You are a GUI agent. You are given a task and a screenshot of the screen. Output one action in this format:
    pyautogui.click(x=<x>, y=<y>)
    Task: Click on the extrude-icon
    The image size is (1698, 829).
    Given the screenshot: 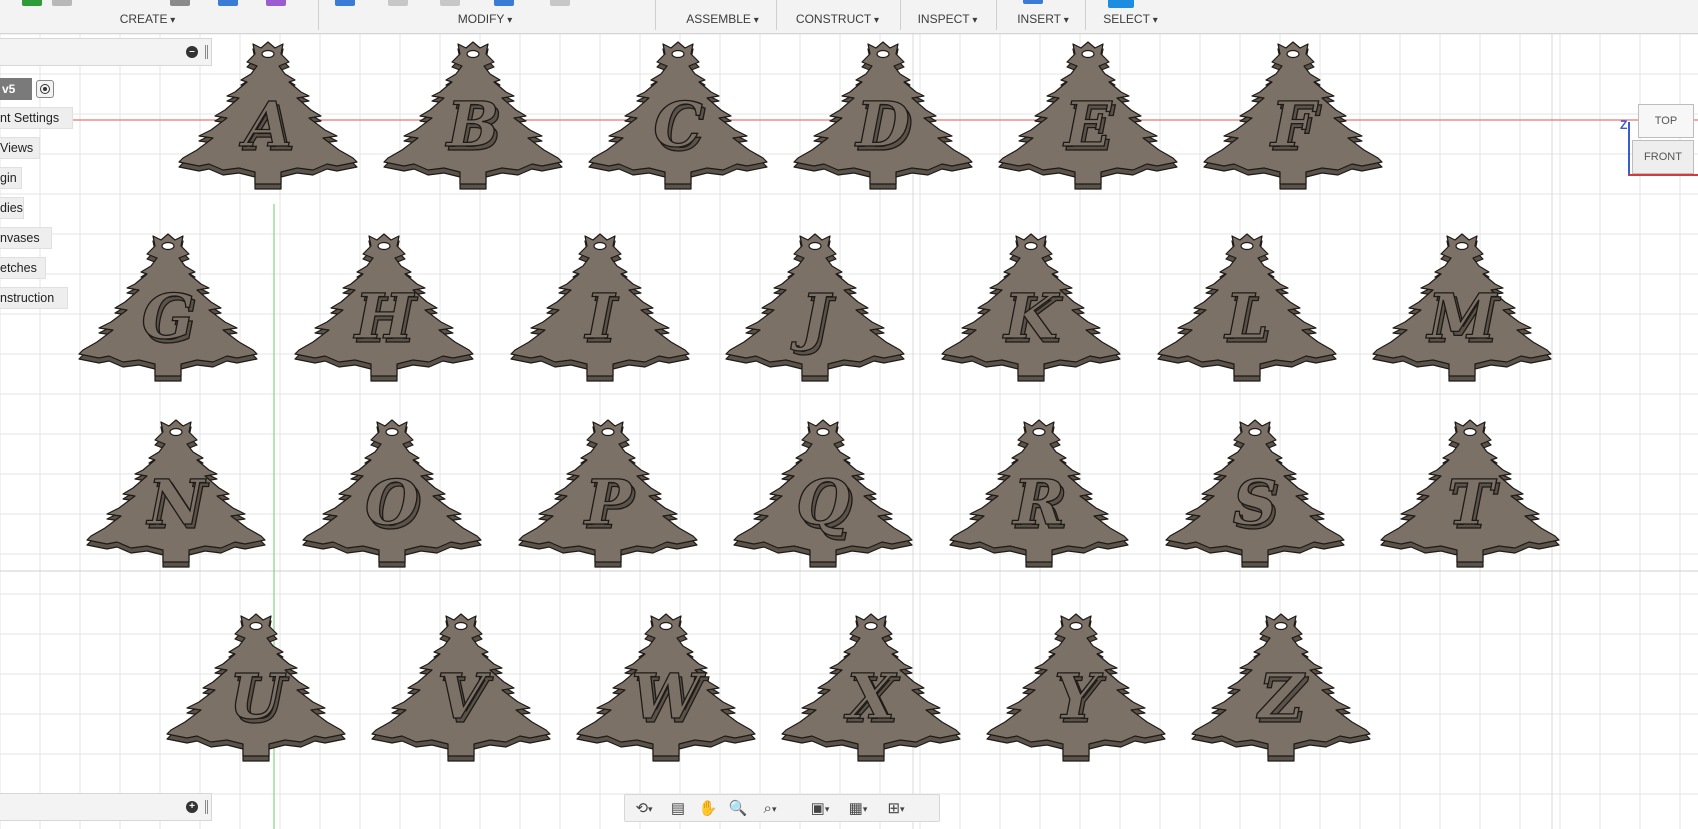 What is the action you would take?
    pyautogui.click(x=62, y=3)
    